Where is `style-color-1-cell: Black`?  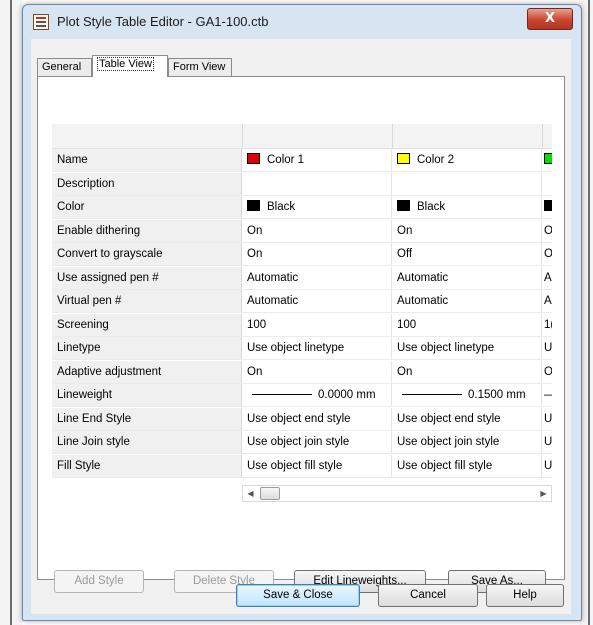
style-color-1-cell: Black is located at coordinates (317, 207).